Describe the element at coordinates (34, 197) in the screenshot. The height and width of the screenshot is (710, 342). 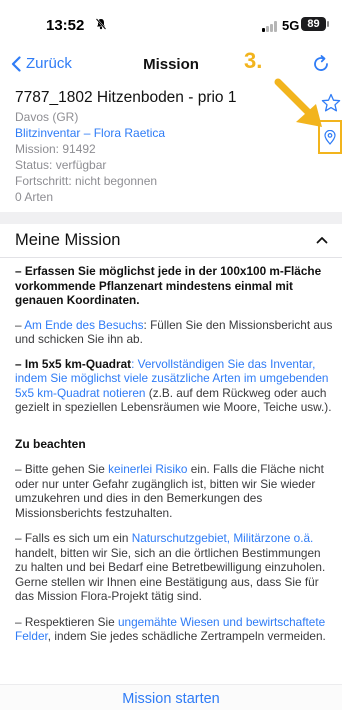
I see `species-count: 0 Arten` at that location.